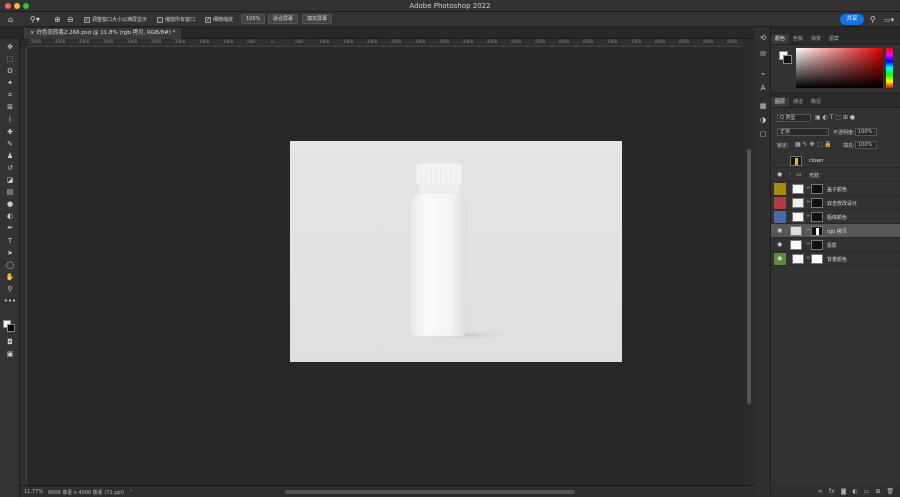  I want to click on pen-tool-icon: ✒, so click(10, 228).